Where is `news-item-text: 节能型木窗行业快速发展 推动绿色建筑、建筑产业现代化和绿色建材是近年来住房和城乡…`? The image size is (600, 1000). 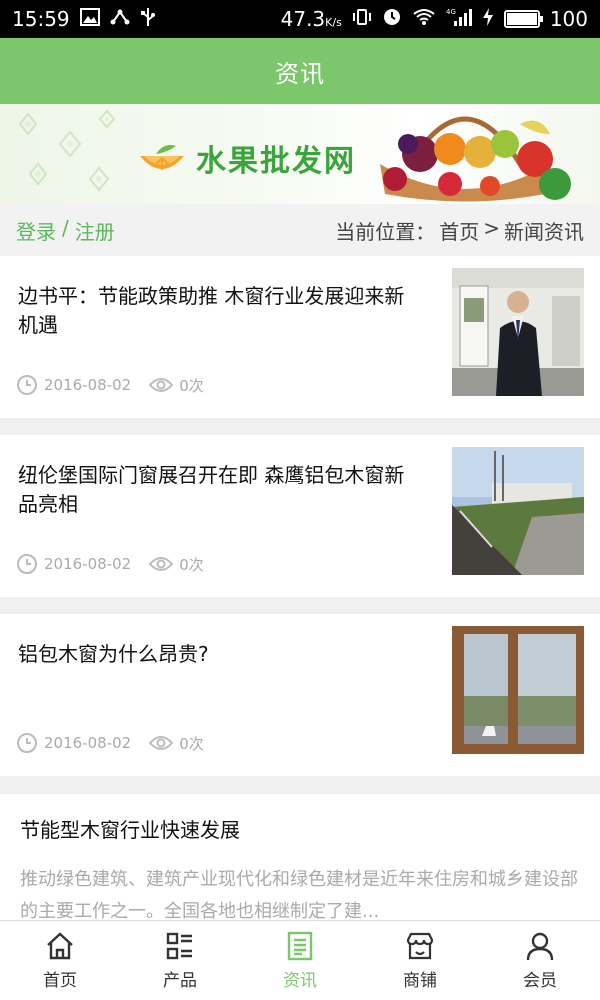 news-item-text: 节能型木窗行业快速发展 推动绿色建筑、建筑产业现代化和绿色建材是近年来住房和城乡… is located at coordinates (300, 858).